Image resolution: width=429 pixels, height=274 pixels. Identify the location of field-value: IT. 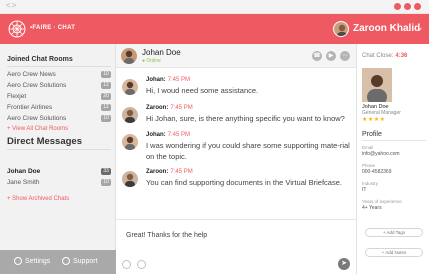
(364, 190).